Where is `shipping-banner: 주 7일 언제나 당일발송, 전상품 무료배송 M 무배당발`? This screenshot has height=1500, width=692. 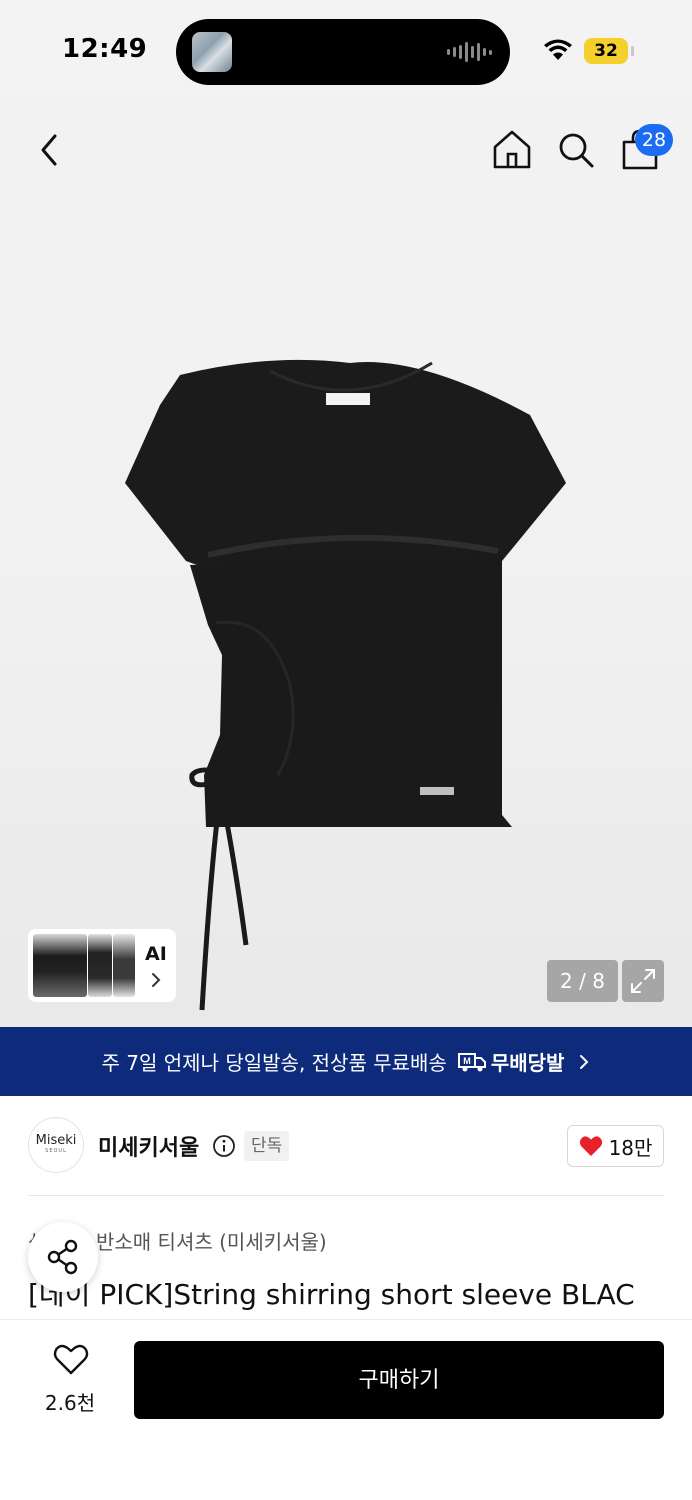
shipping-banner: 주 7일 언제나 당일발송, 전상품 무료배송 M 무배당발 is located at coordinates (346, 1061).